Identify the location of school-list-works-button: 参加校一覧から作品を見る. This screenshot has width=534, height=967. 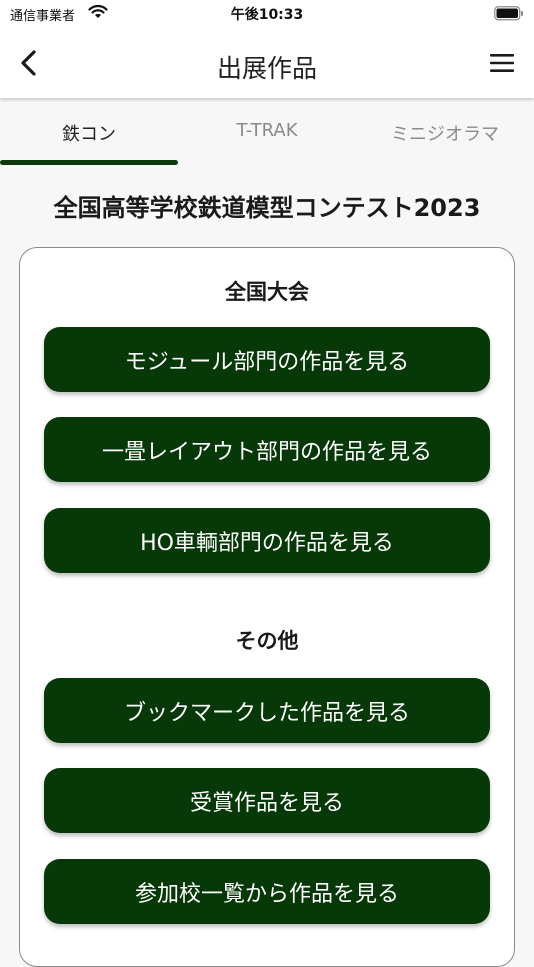
(267, 891).